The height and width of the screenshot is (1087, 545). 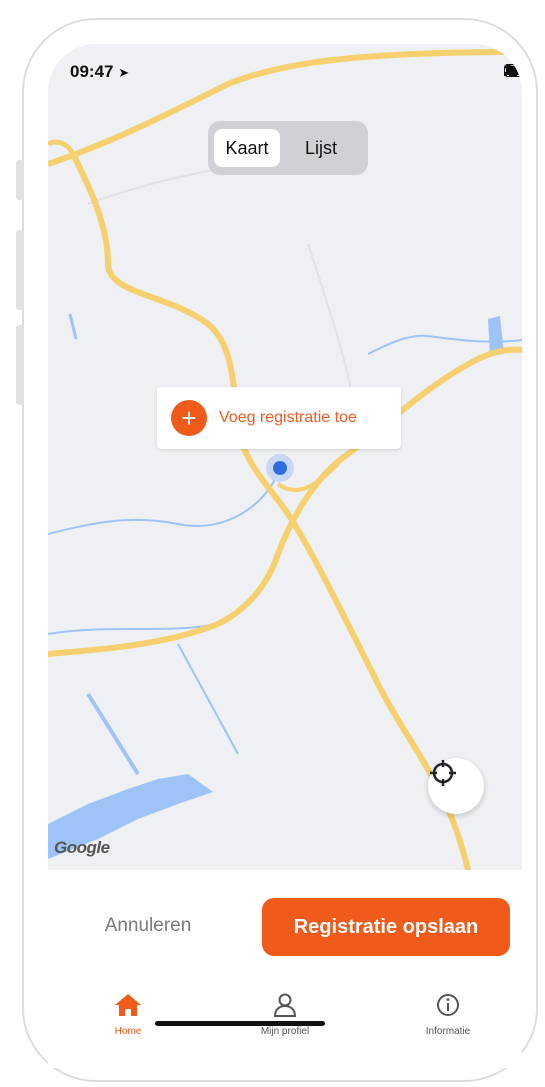 I want to click on status-bar: 09:47 ➤, so click(x=285, y=72).